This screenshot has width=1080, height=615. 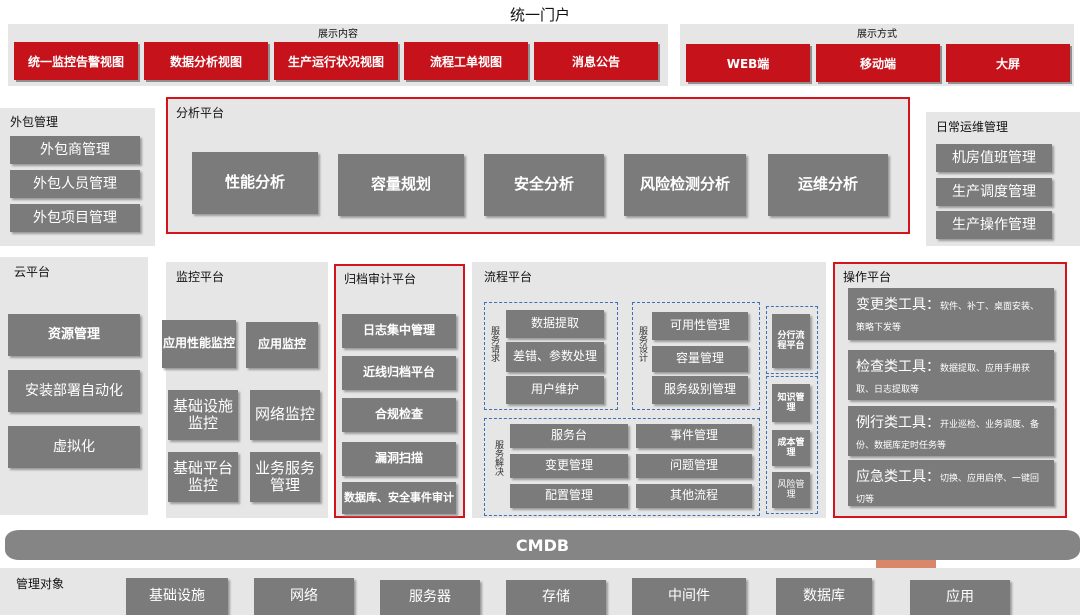 What do you see at coordinates (304, 596) in the screenshot?
I see `managed-network: 网络` at bounding box center [304, 596].